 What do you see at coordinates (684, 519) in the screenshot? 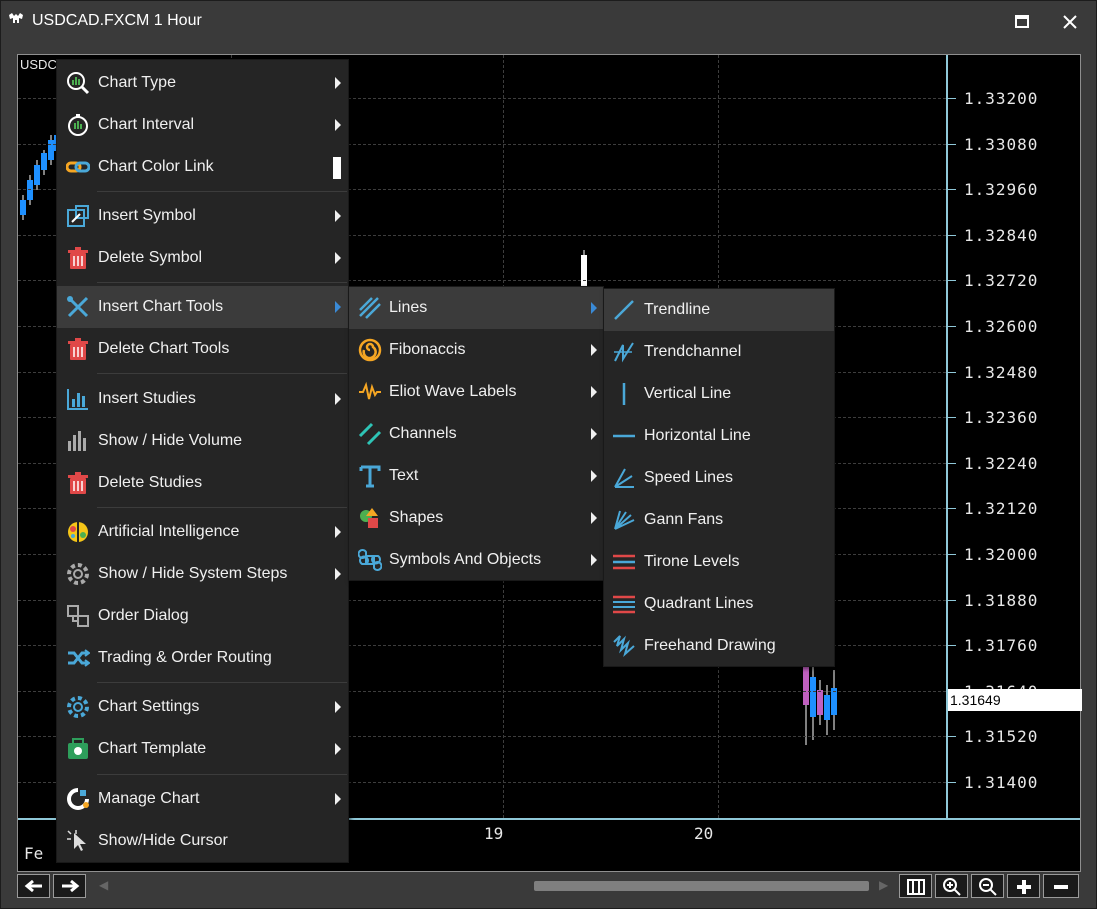
I see `lines-item-label: Gann Fans` at bounding box center [684, 519].